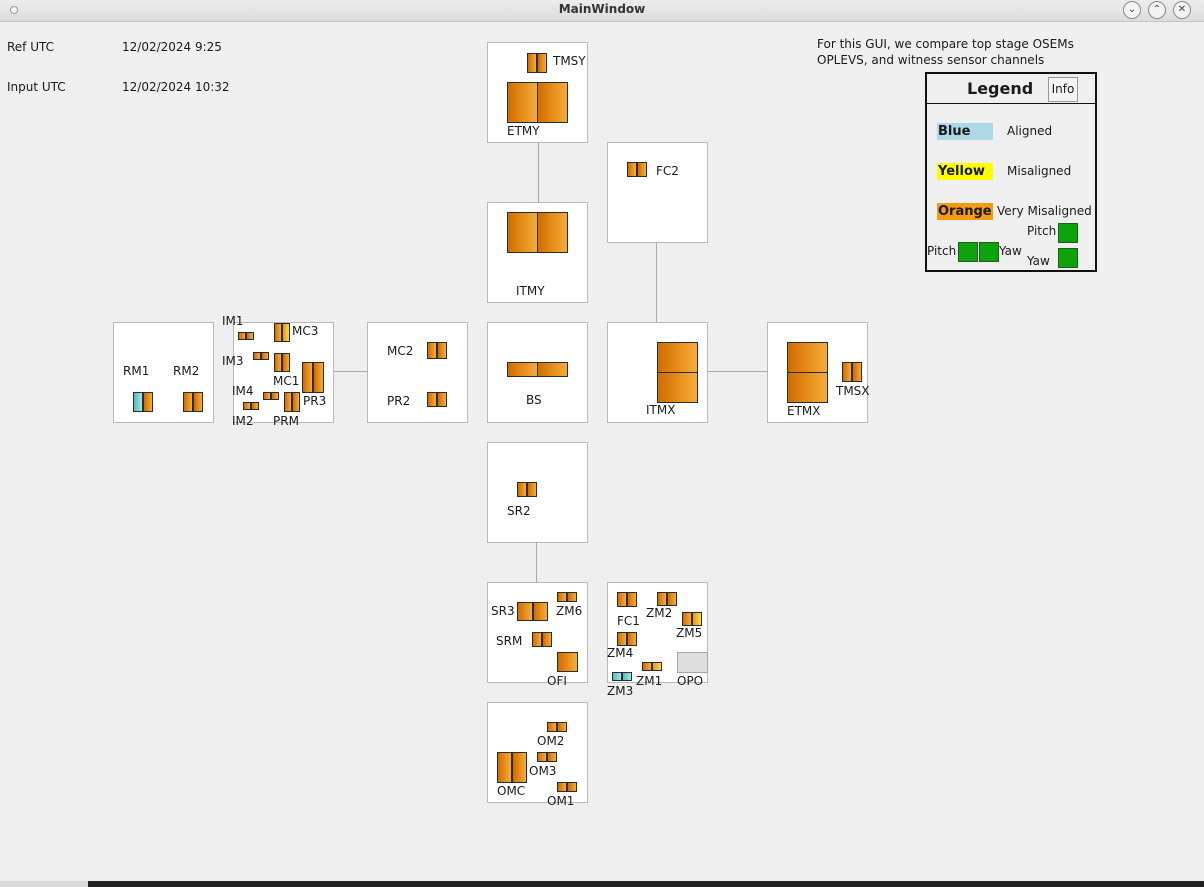 This screenshot has height=887, width=1204. I want to click on legend-title: Legend, so click(1000, 88).